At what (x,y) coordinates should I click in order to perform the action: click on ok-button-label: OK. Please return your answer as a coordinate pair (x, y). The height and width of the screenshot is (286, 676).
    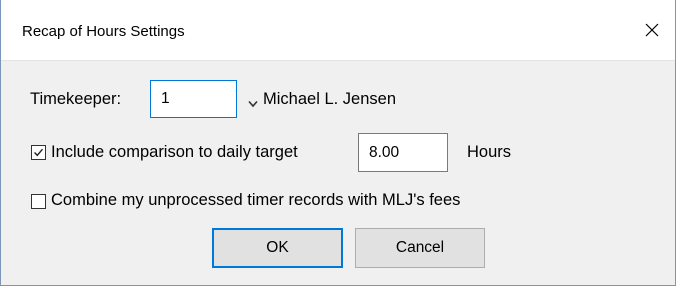
    Looking at the image, I should click on (277, 247).